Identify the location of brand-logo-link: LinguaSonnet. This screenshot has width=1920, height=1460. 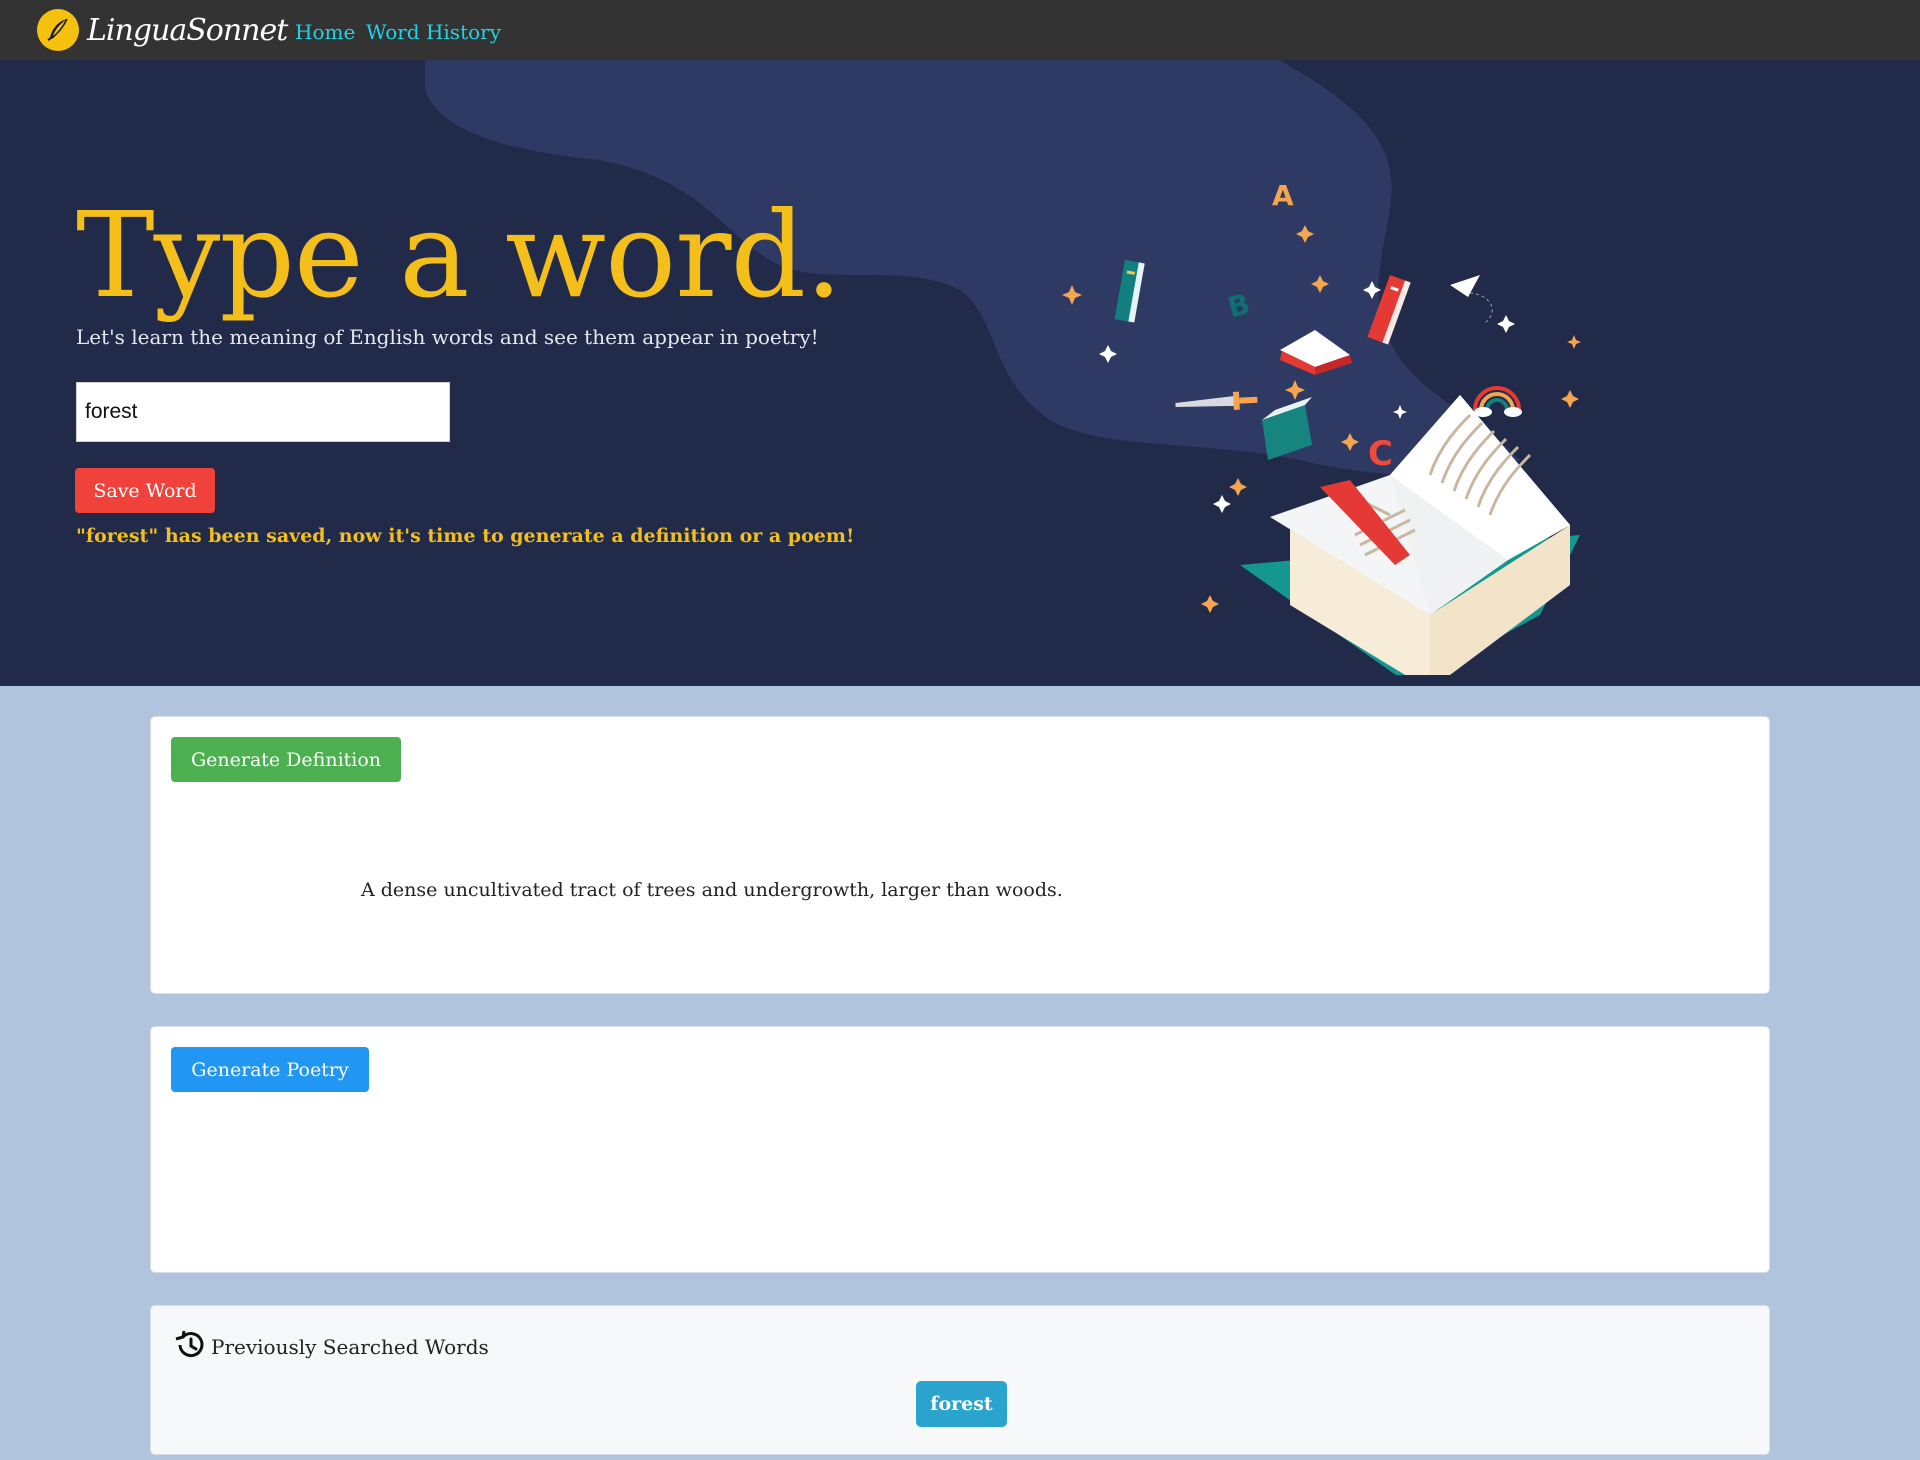
(162, 30).